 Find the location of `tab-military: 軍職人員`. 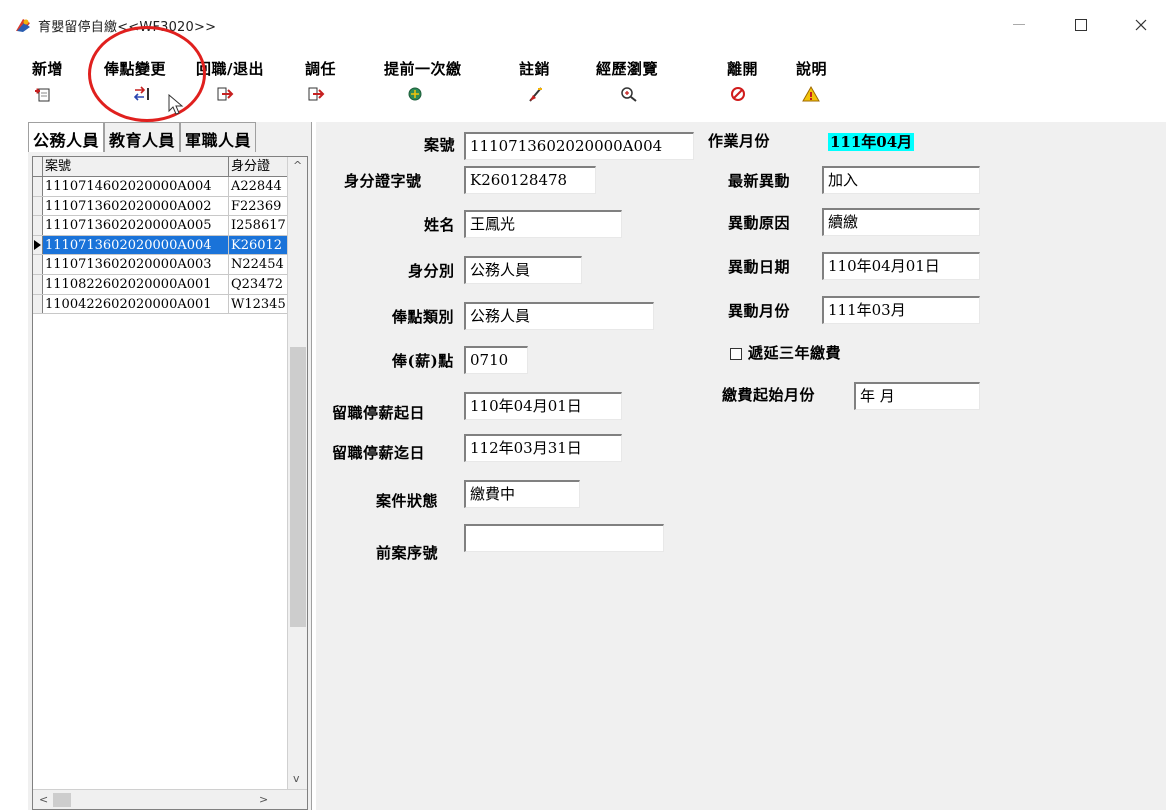

tab-military: 軍職人員 is located at coordinates (218, 137).